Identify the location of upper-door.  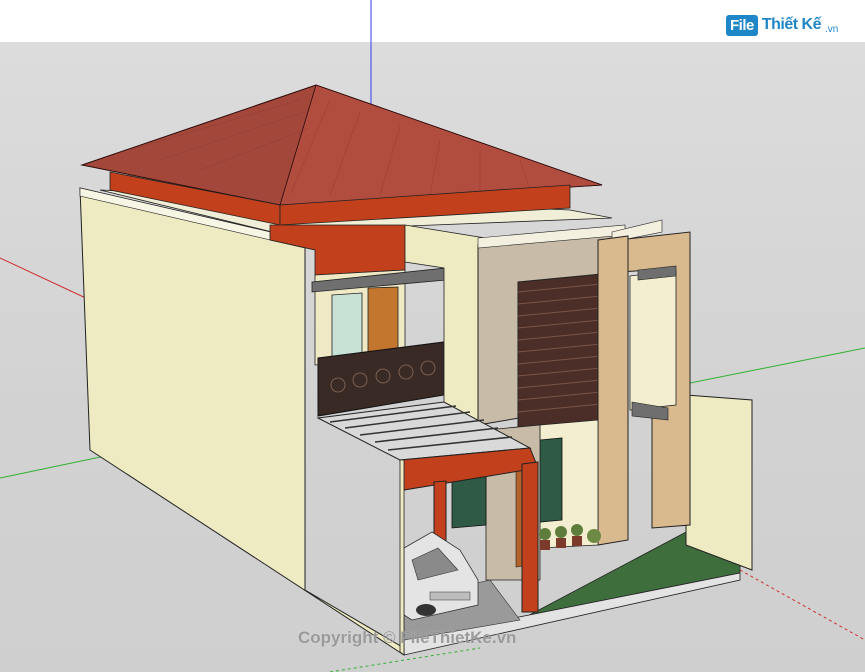
(383, 321).